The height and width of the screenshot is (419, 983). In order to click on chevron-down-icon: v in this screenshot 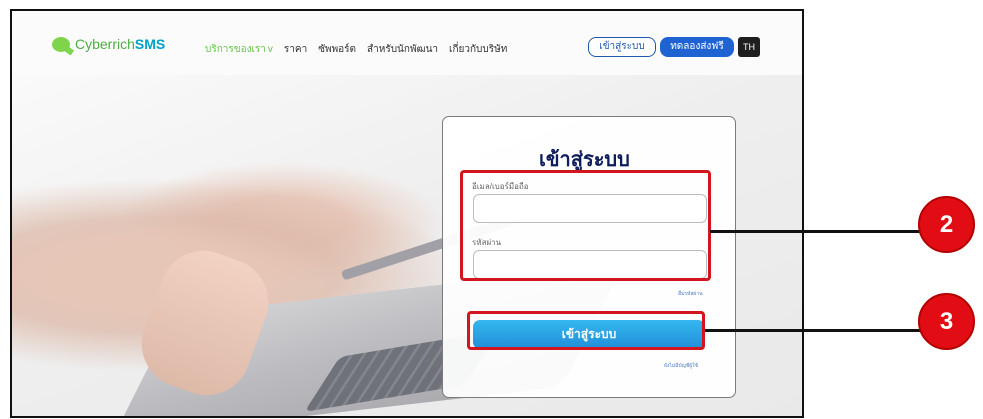, I will do `click(270, 49)`.